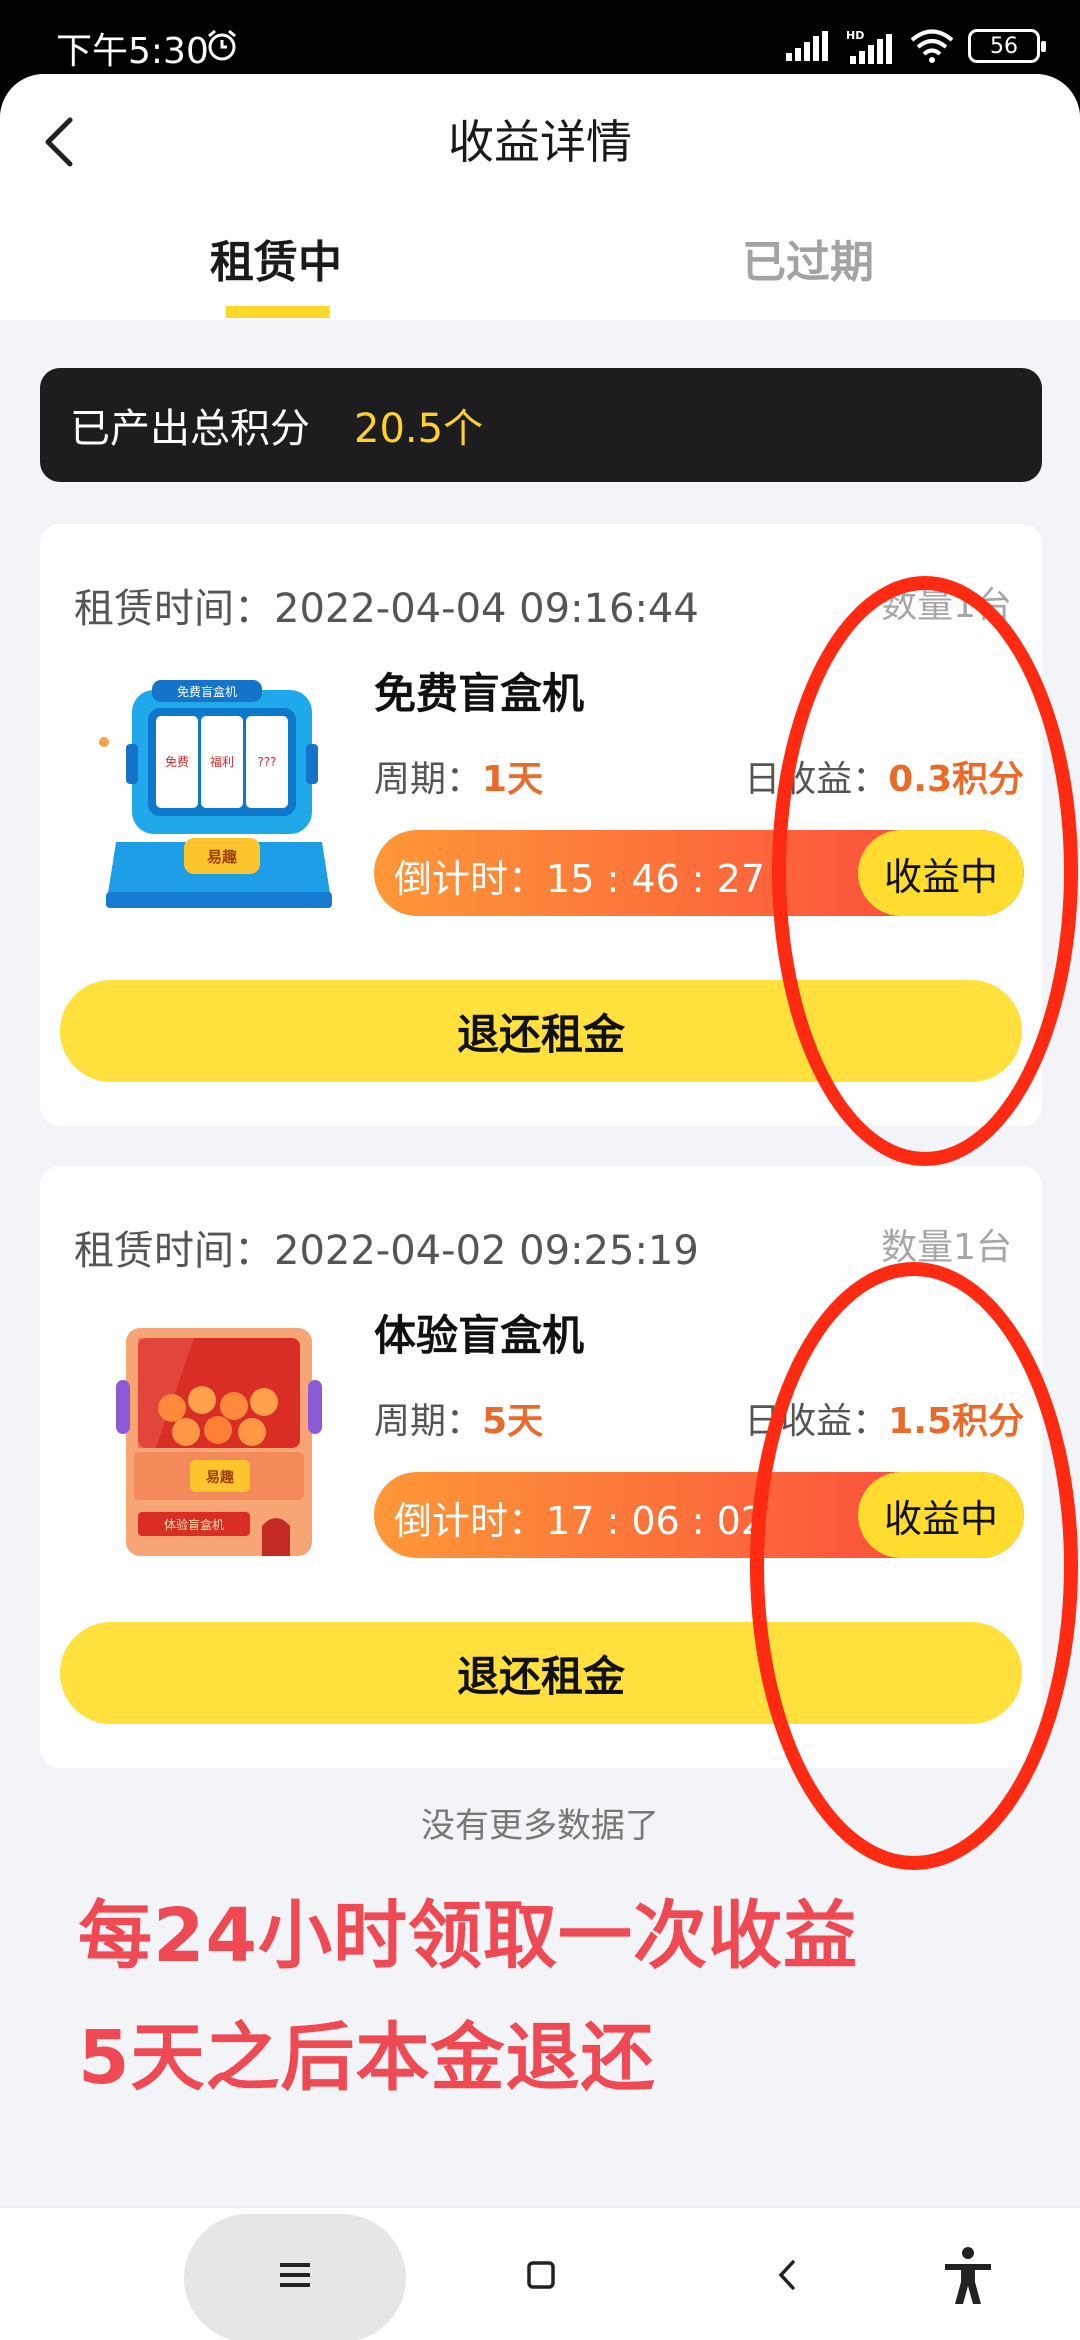  I want to click on period-value: 5天, so click(513, 1421).